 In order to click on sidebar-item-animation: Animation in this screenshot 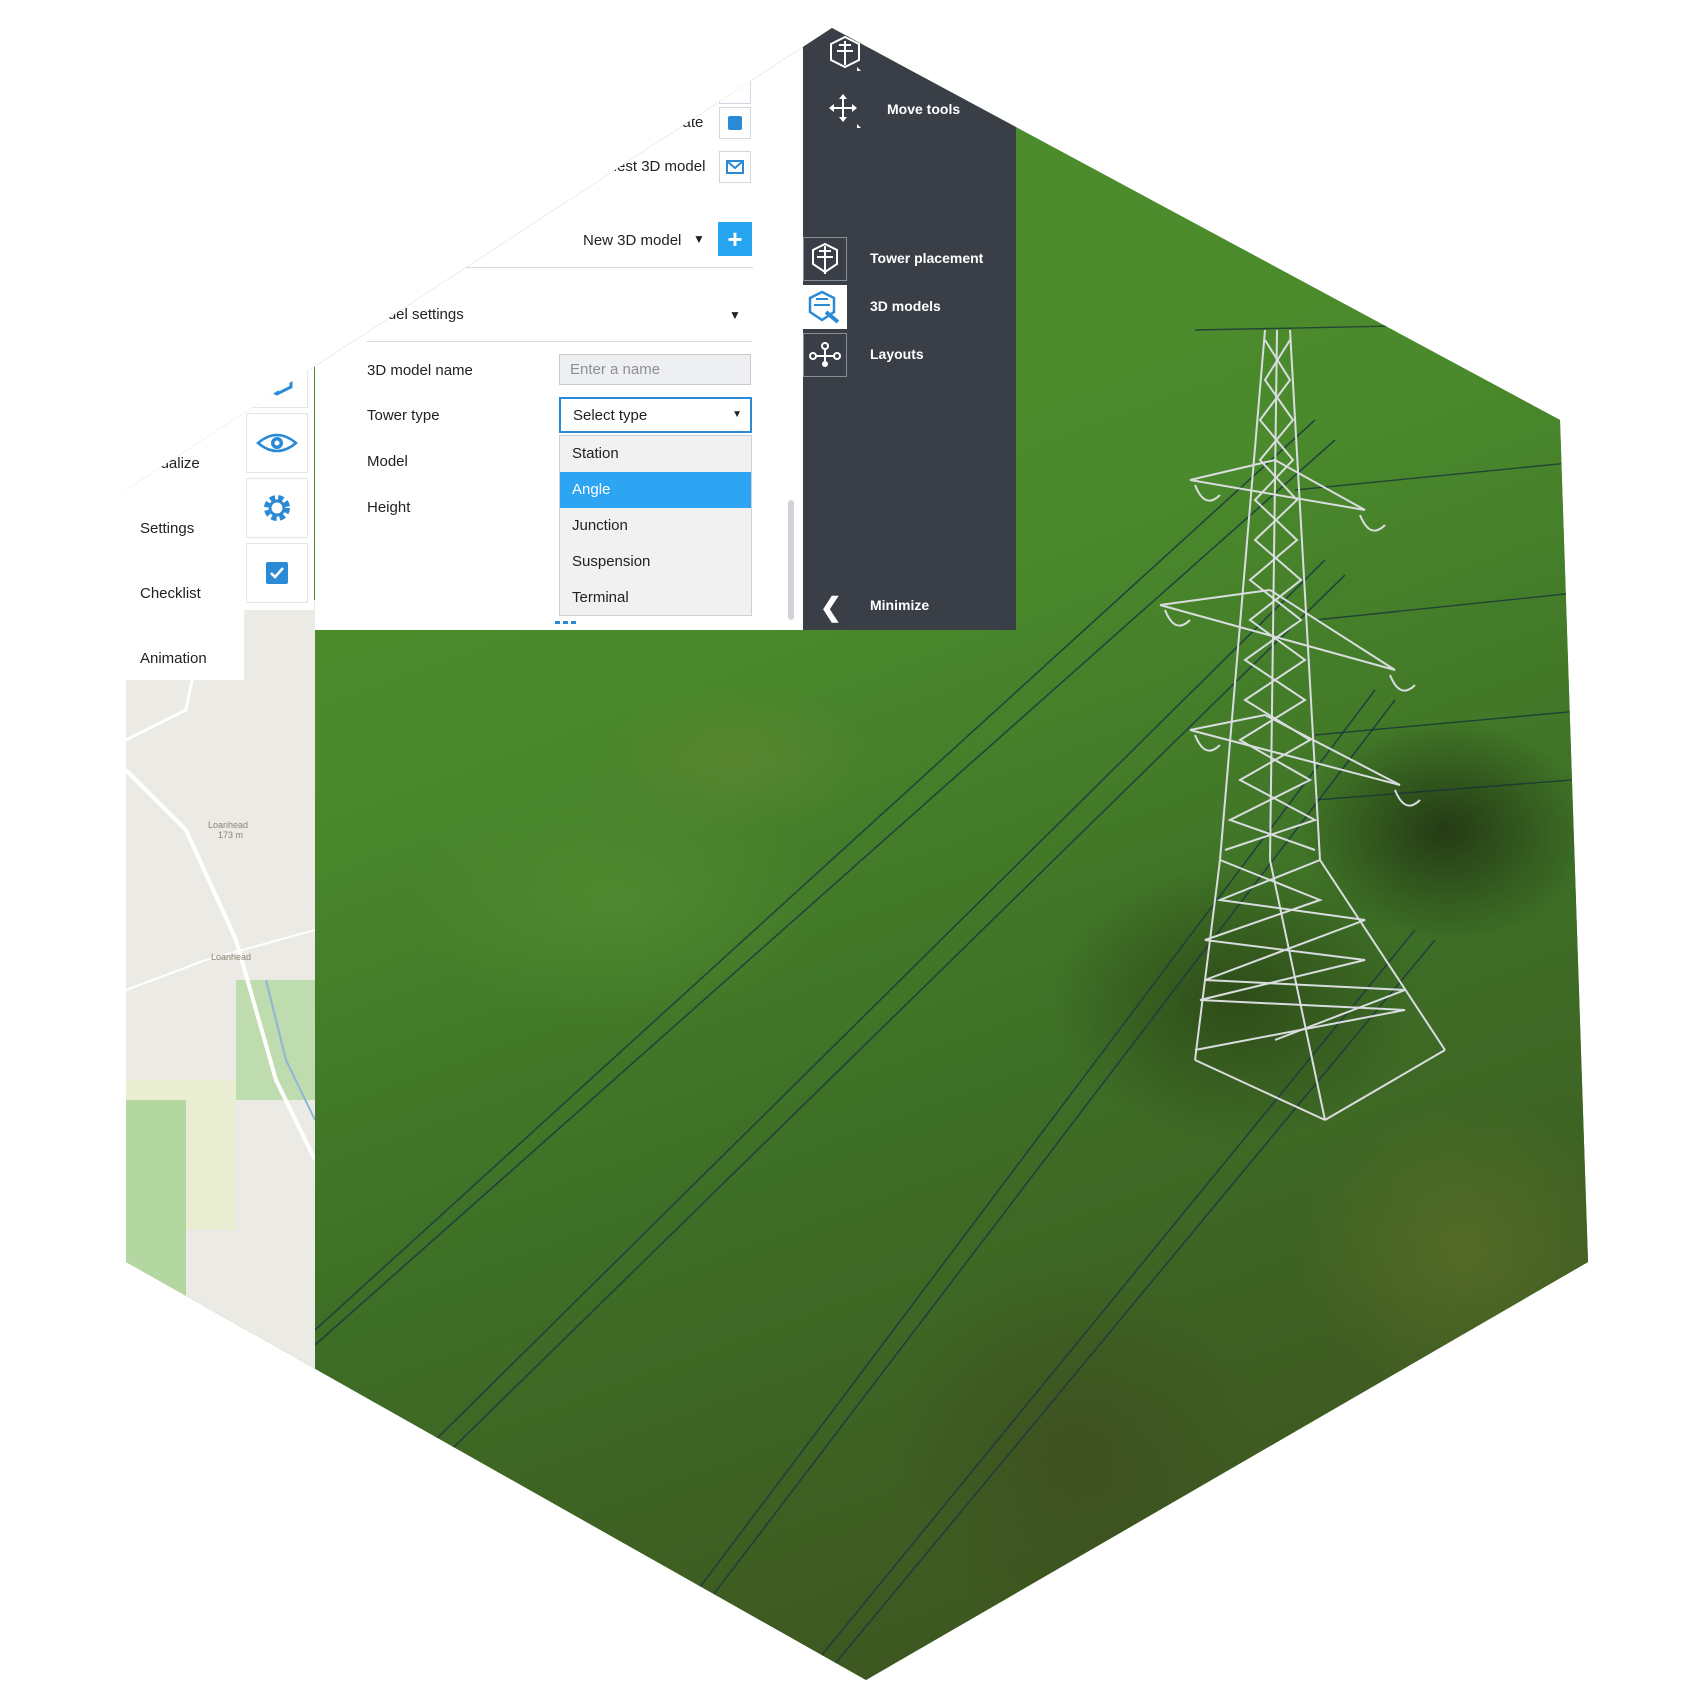, I will do `click(173, 658)`.